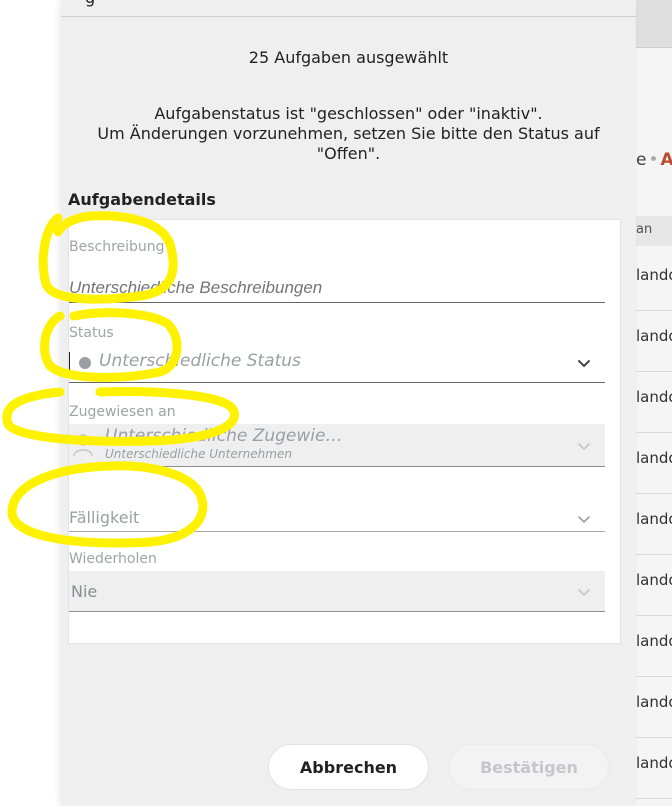 The image size is (672, 806). I want to click on selection-count: 25 Aufgaben ausgewählt, so click(348, 57).